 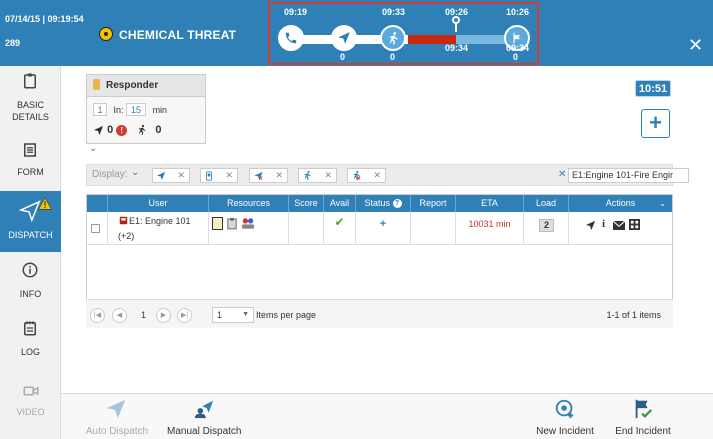 What do you see at coordinates (546, 203) in the screenshot?
I see `column-load: Load` at bounding box center [546, 203].